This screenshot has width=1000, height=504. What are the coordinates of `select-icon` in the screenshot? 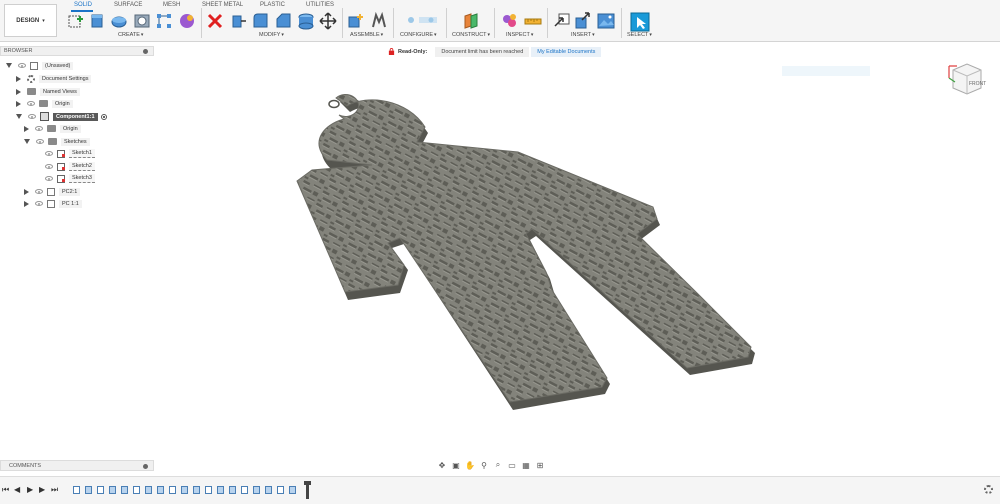 It's located at (640, 22).